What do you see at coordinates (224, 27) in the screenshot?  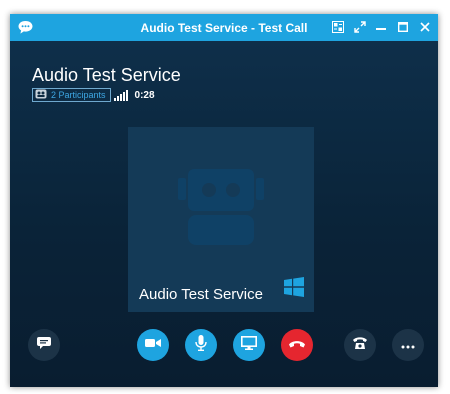 I see `title-bar: Audio Test Service - Test Call` at bounding box center [224, 27].